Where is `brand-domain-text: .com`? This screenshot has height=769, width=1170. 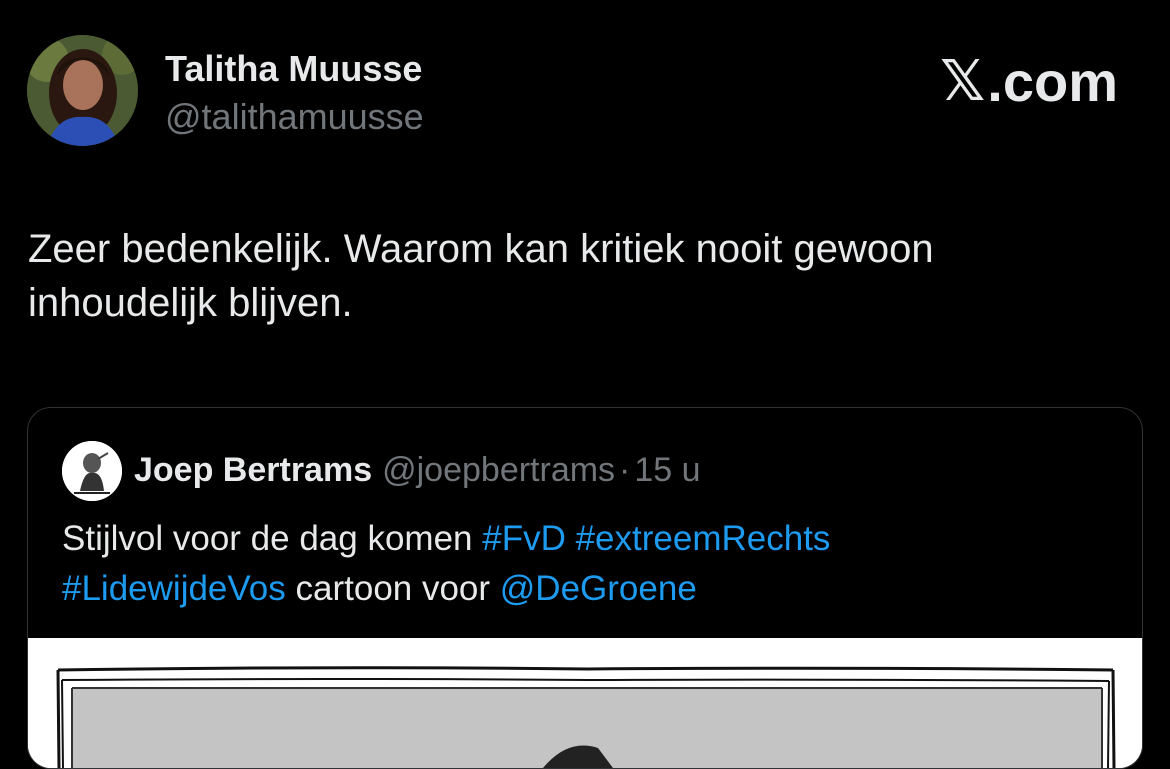
brand-domain-text: .com is located at coordinates (1052, 81).